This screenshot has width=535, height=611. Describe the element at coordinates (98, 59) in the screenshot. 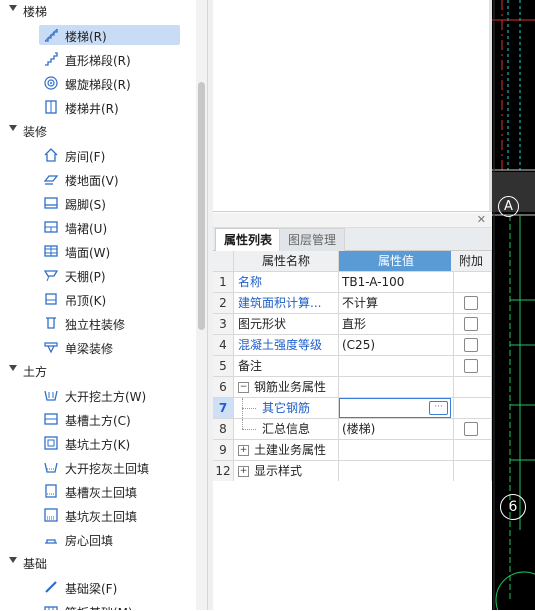

I see `tree-item: 直形梯段(R)` at that location.